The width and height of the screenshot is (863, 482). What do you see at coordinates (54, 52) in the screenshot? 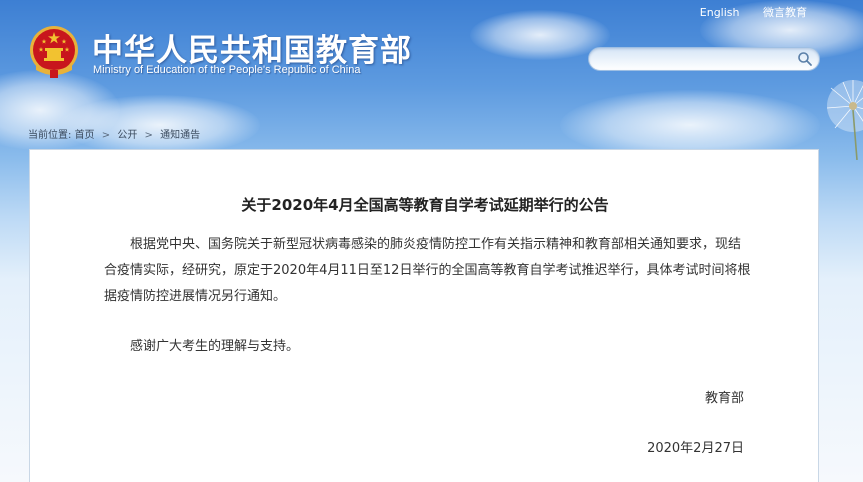
I see `national-emblem-icon` at bounding box center [54, 52].